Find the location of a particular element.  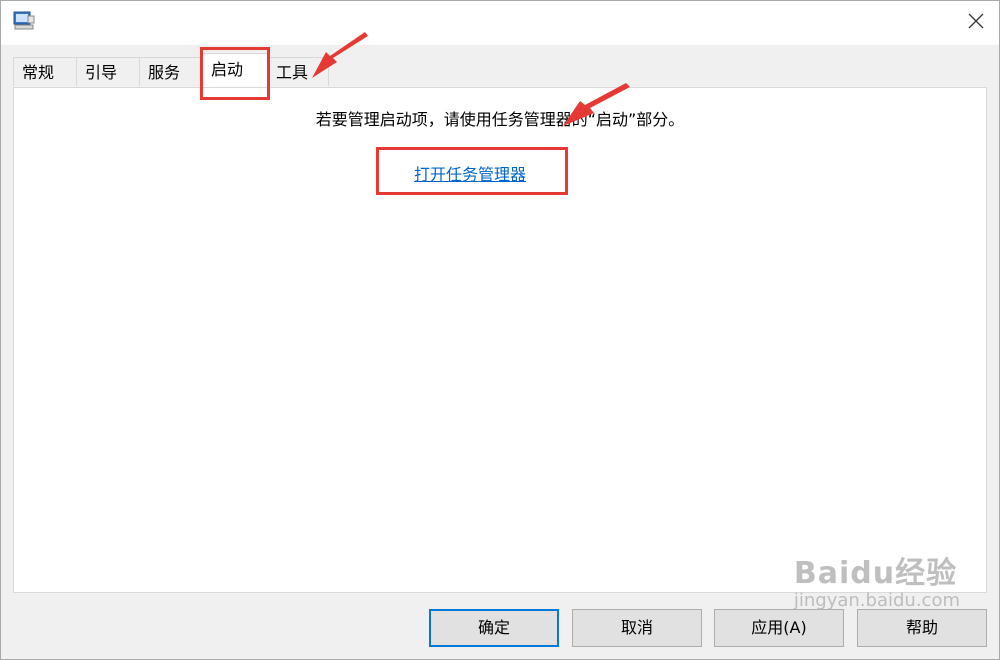

arrow-to-startup-text is located at coordinates (596, 104).